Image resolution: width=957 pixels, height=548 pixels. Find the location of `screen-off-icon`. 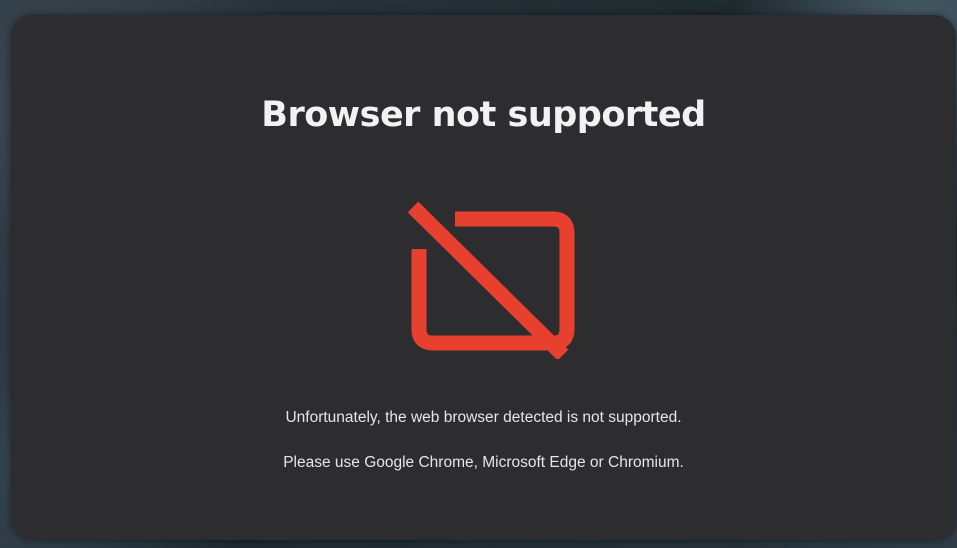

screen-off-icon is located at coordinates (487, 276).